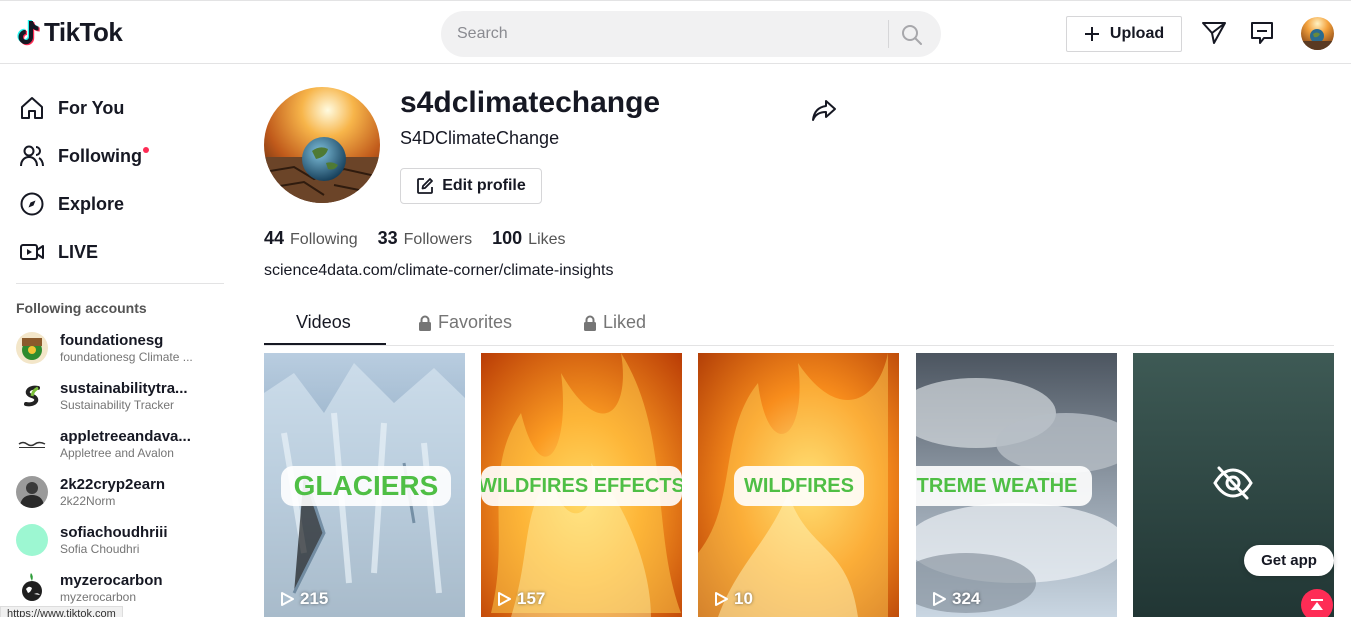 The height and width of the screenshot is (617, 1351). Describe the element at coordinates (1317, 33) in the screenshot. I see `profile-avatar-small` at that location.